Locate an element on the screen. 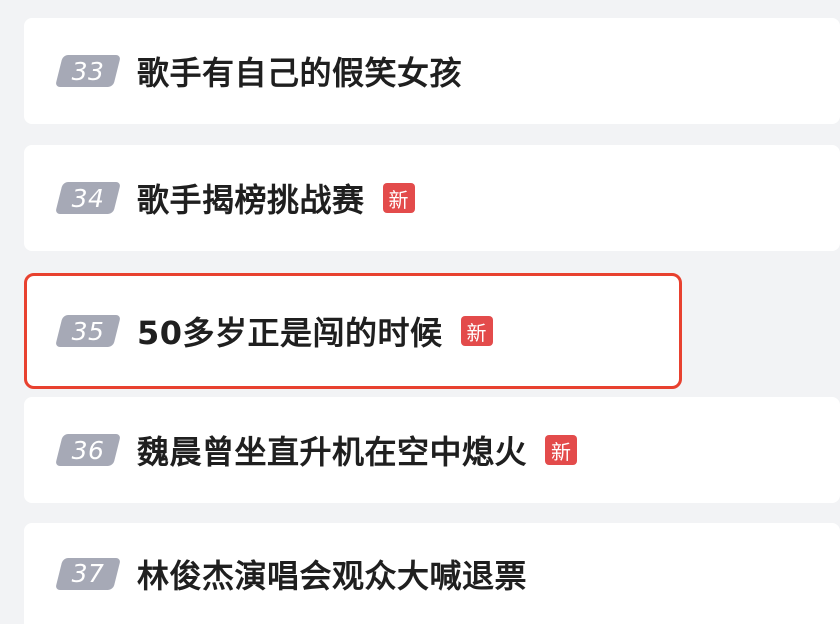 The image size is (840, 624). item-title-group: 歌手有自己的假笑女孩 is located at coordinates (299, 71).